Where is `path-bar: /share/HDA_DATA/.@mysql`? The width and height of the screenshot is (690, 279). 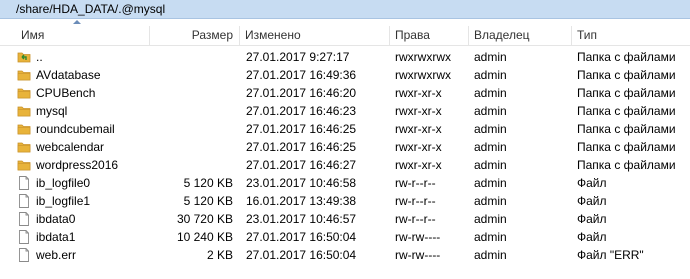 path-bar: /share/HDA_DATA/.@mysql is located at coordinates (345, 9).